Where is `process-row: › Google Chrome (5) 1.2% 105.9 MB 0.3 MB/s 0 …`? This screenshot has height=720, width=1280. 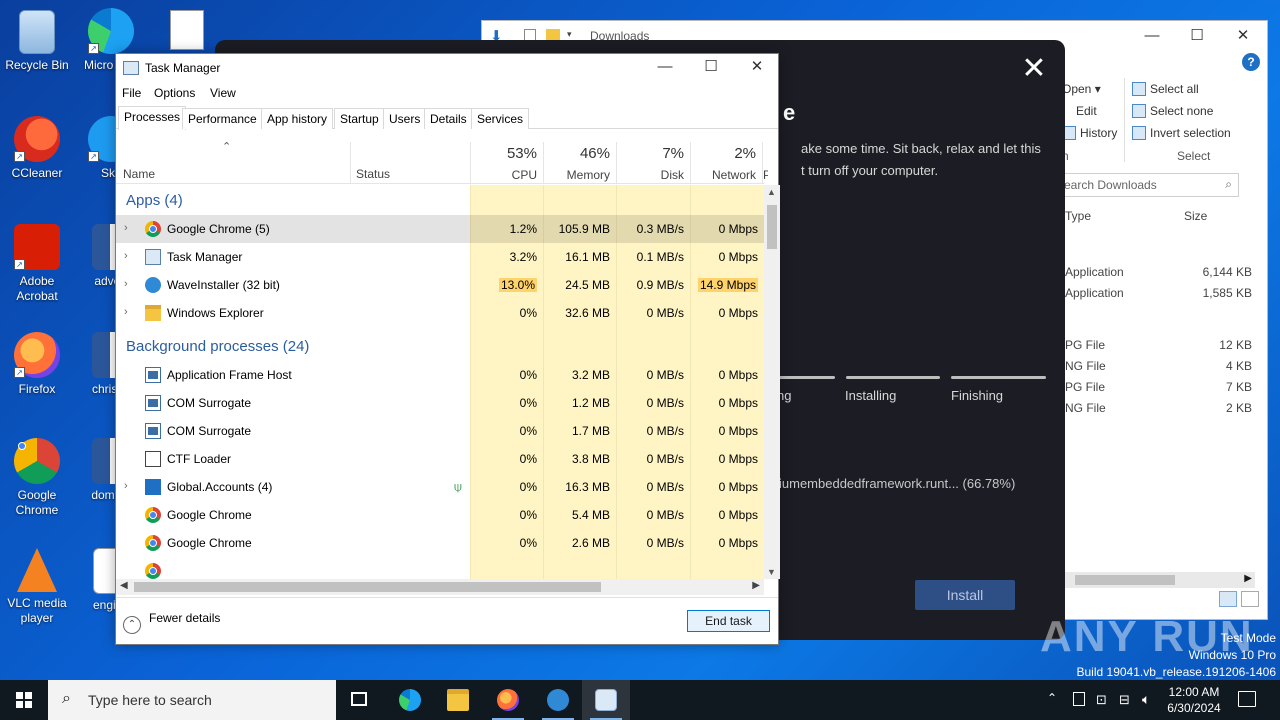 process-row: › Google Chrome (5) 1.2% 105.9 MB 0.3 MB/s 0 … is located at coordinates (440, 229).